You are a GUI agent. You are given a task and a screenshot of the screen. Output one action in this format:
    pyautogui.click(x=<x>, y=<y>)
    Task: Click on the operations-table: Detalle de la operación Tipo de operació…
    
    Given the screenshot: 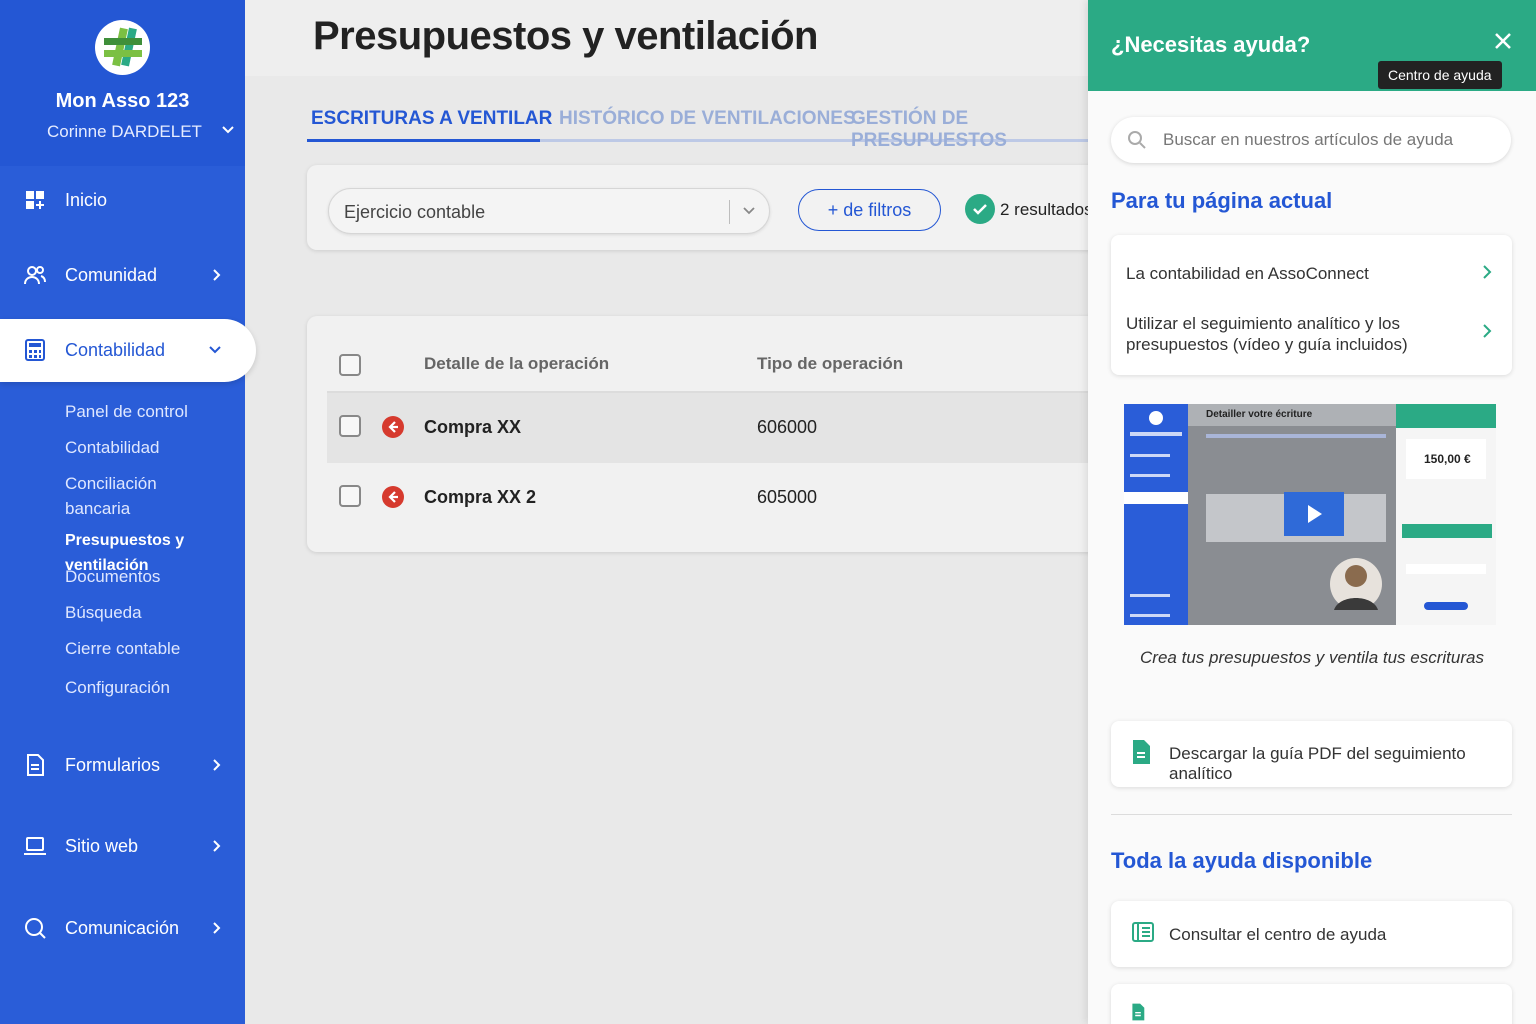 What is the action you would take?
    pyautogui.click(x=707, y=434)
    